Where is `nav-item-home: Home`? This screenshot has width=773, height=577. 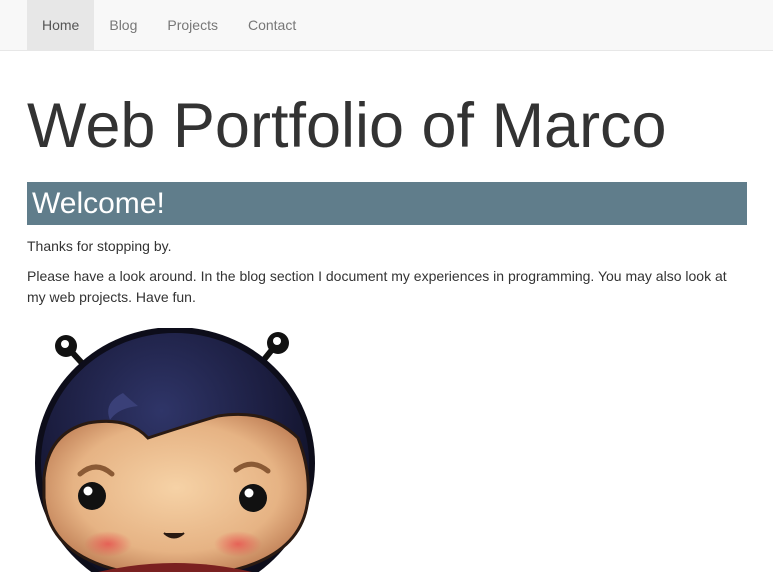 nav-item-home: Home is located at coordinates (61, 25).